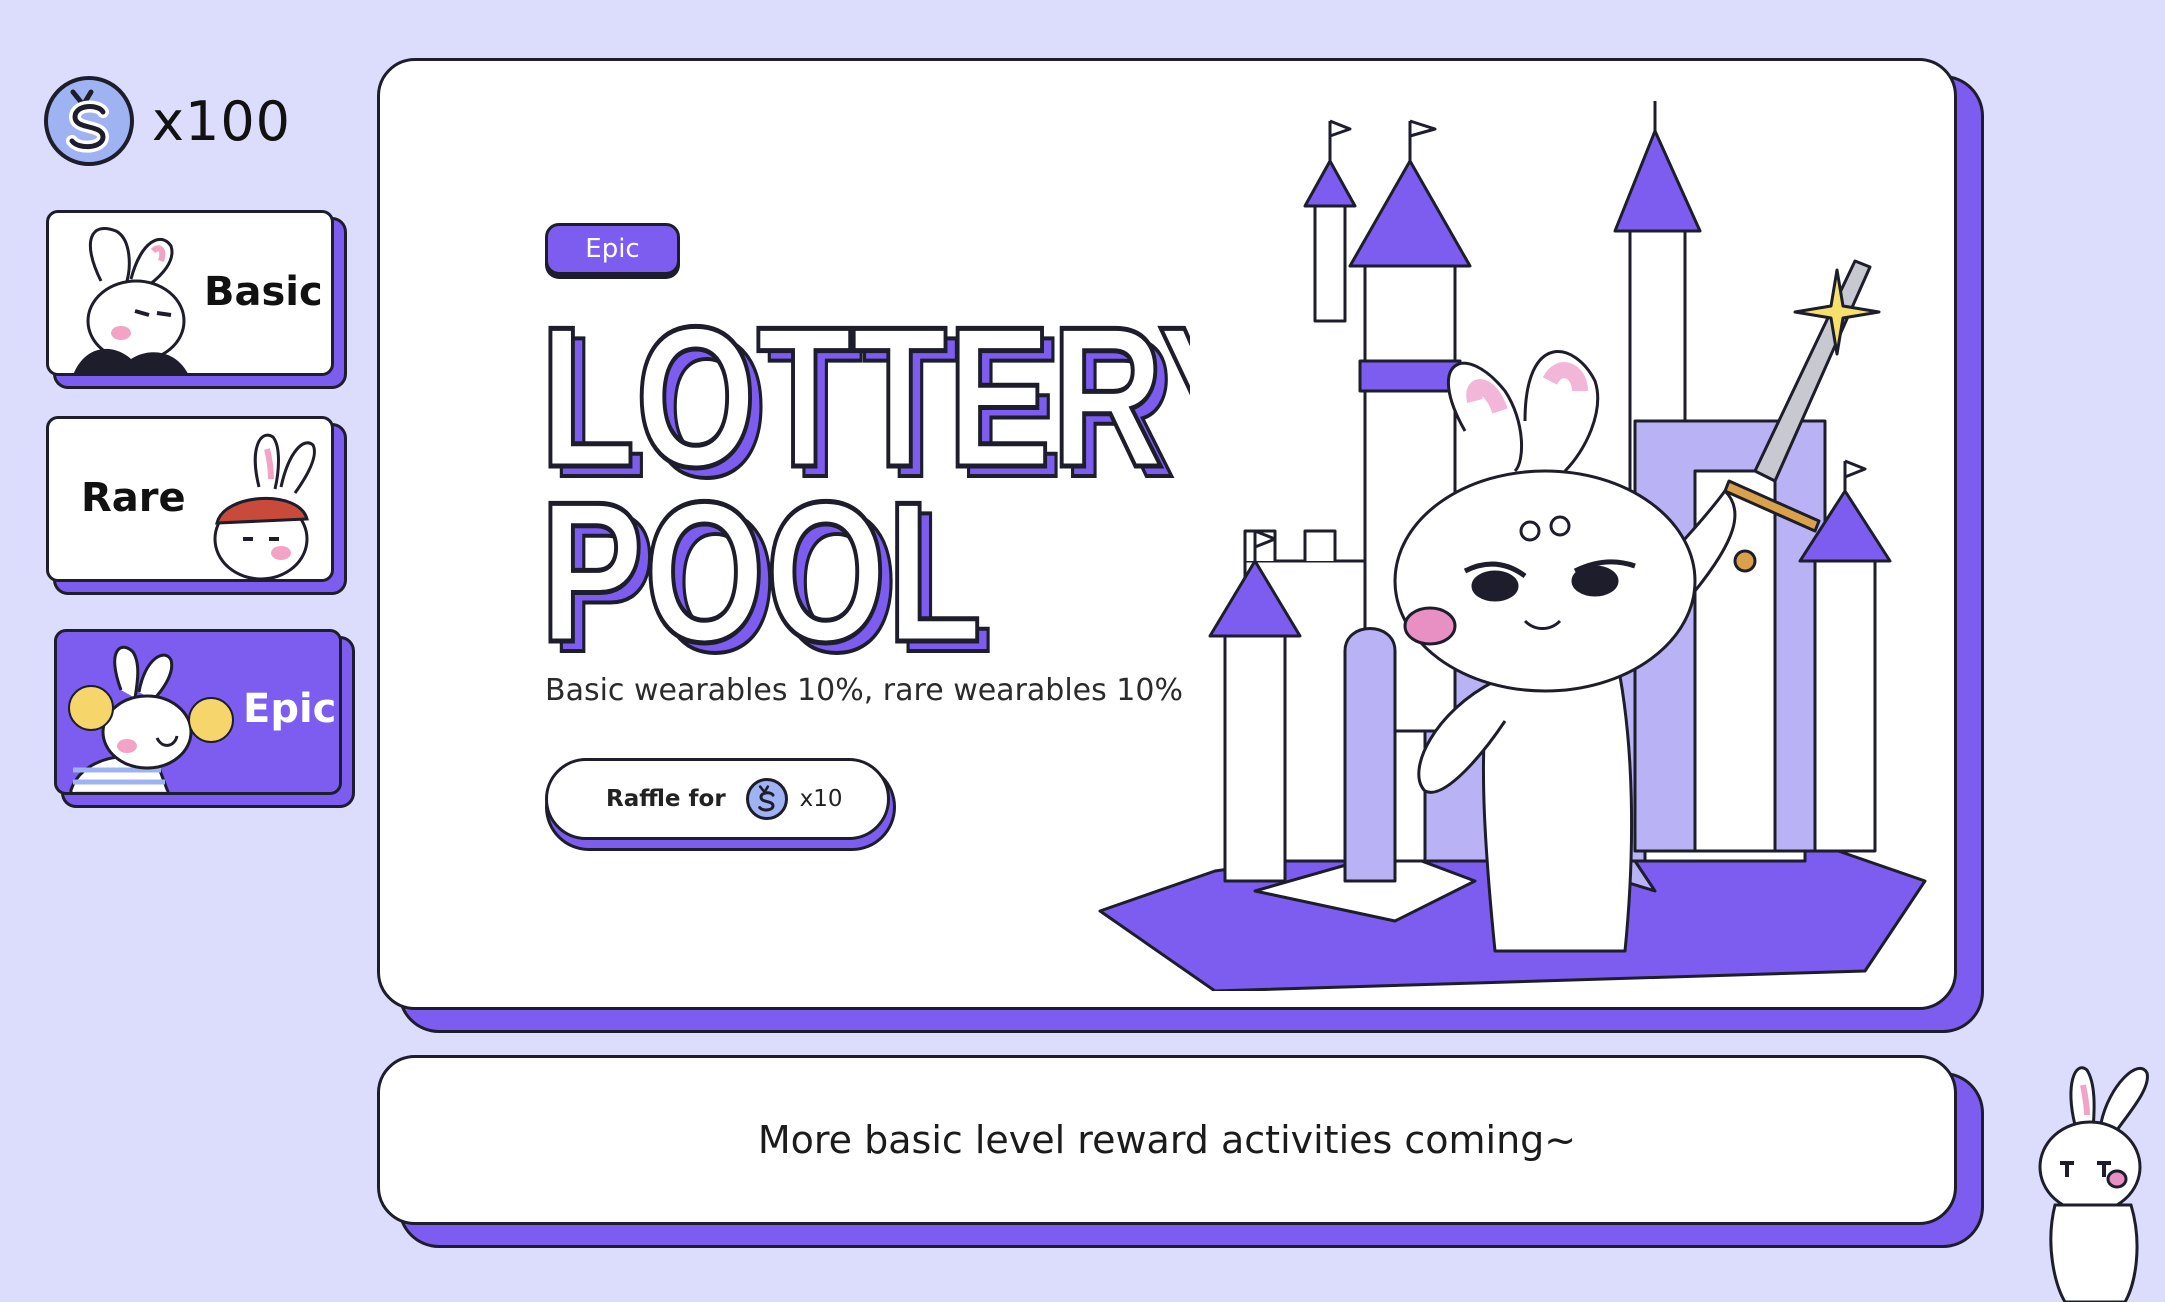 The height and width of the screenshot is (1302, 2165). I want to click on tier-basic-card: Basic, so click(190, 293).